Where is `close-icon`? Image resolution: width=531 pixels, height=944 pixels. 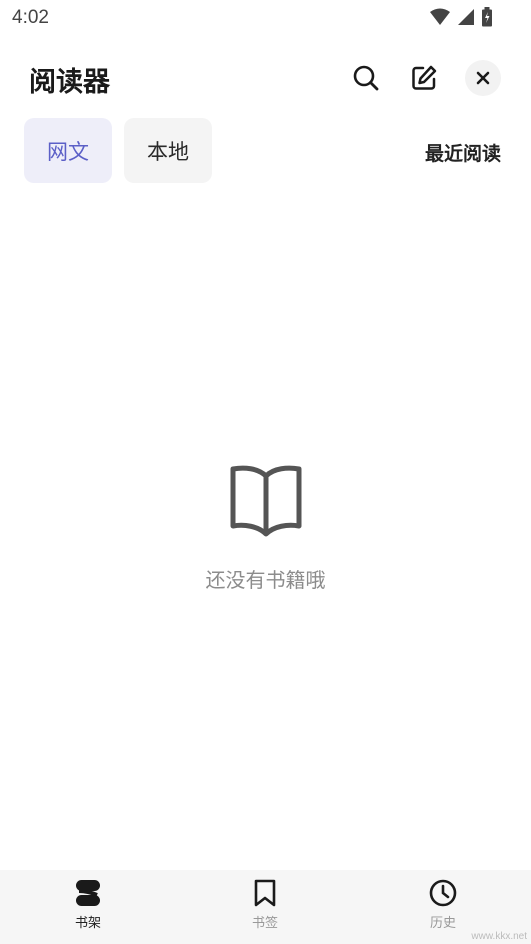
close-icon is located at coordinates (483, 78).